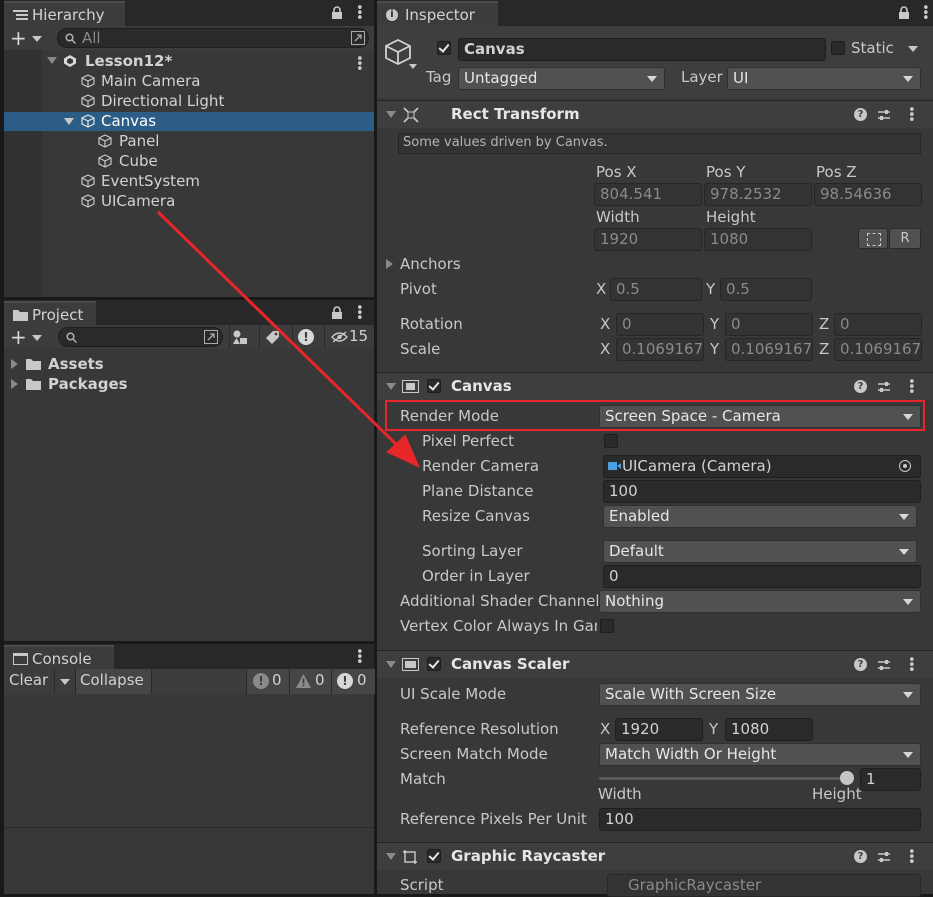 This screenshot has width=933, height=897. Describe the element at coordinates (478, 491) in the screenshot. I see `plane-distance-label: Plane Distance` at that location.